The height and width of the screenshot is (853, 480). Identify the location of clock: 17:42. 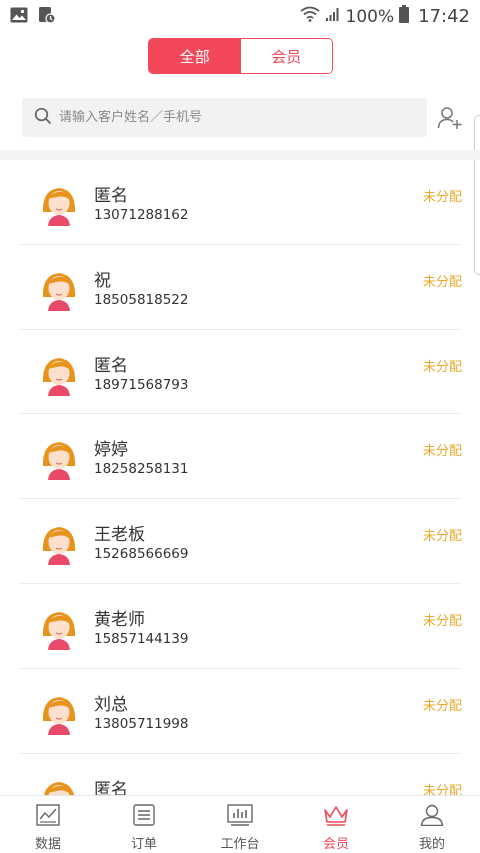
(444, 16).